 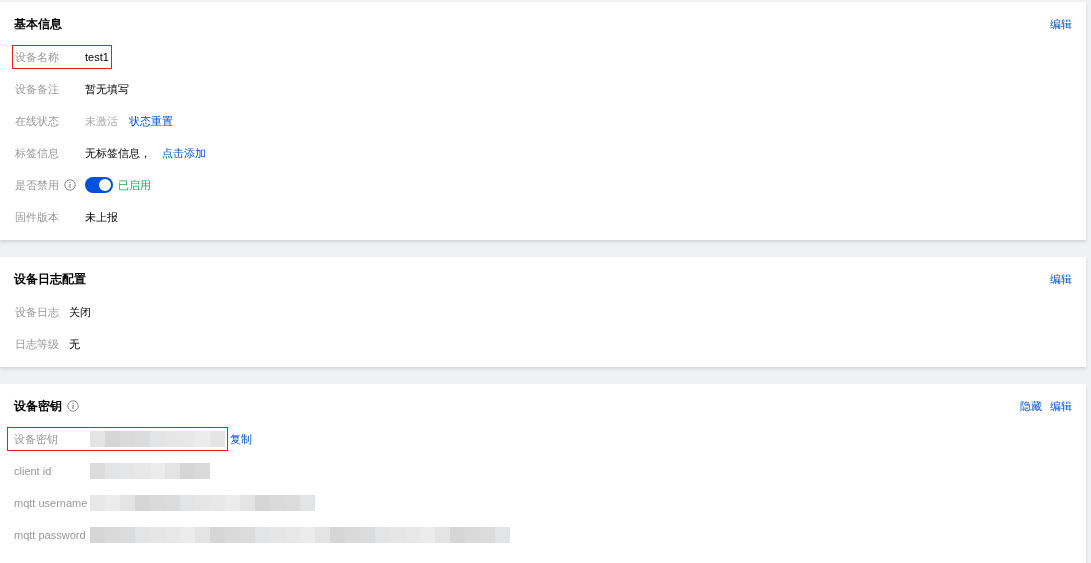 What do you see at coordinates (184, 153) in the screenshot?
I see `text-link: 点击添加` at bounding box center [184, 153].